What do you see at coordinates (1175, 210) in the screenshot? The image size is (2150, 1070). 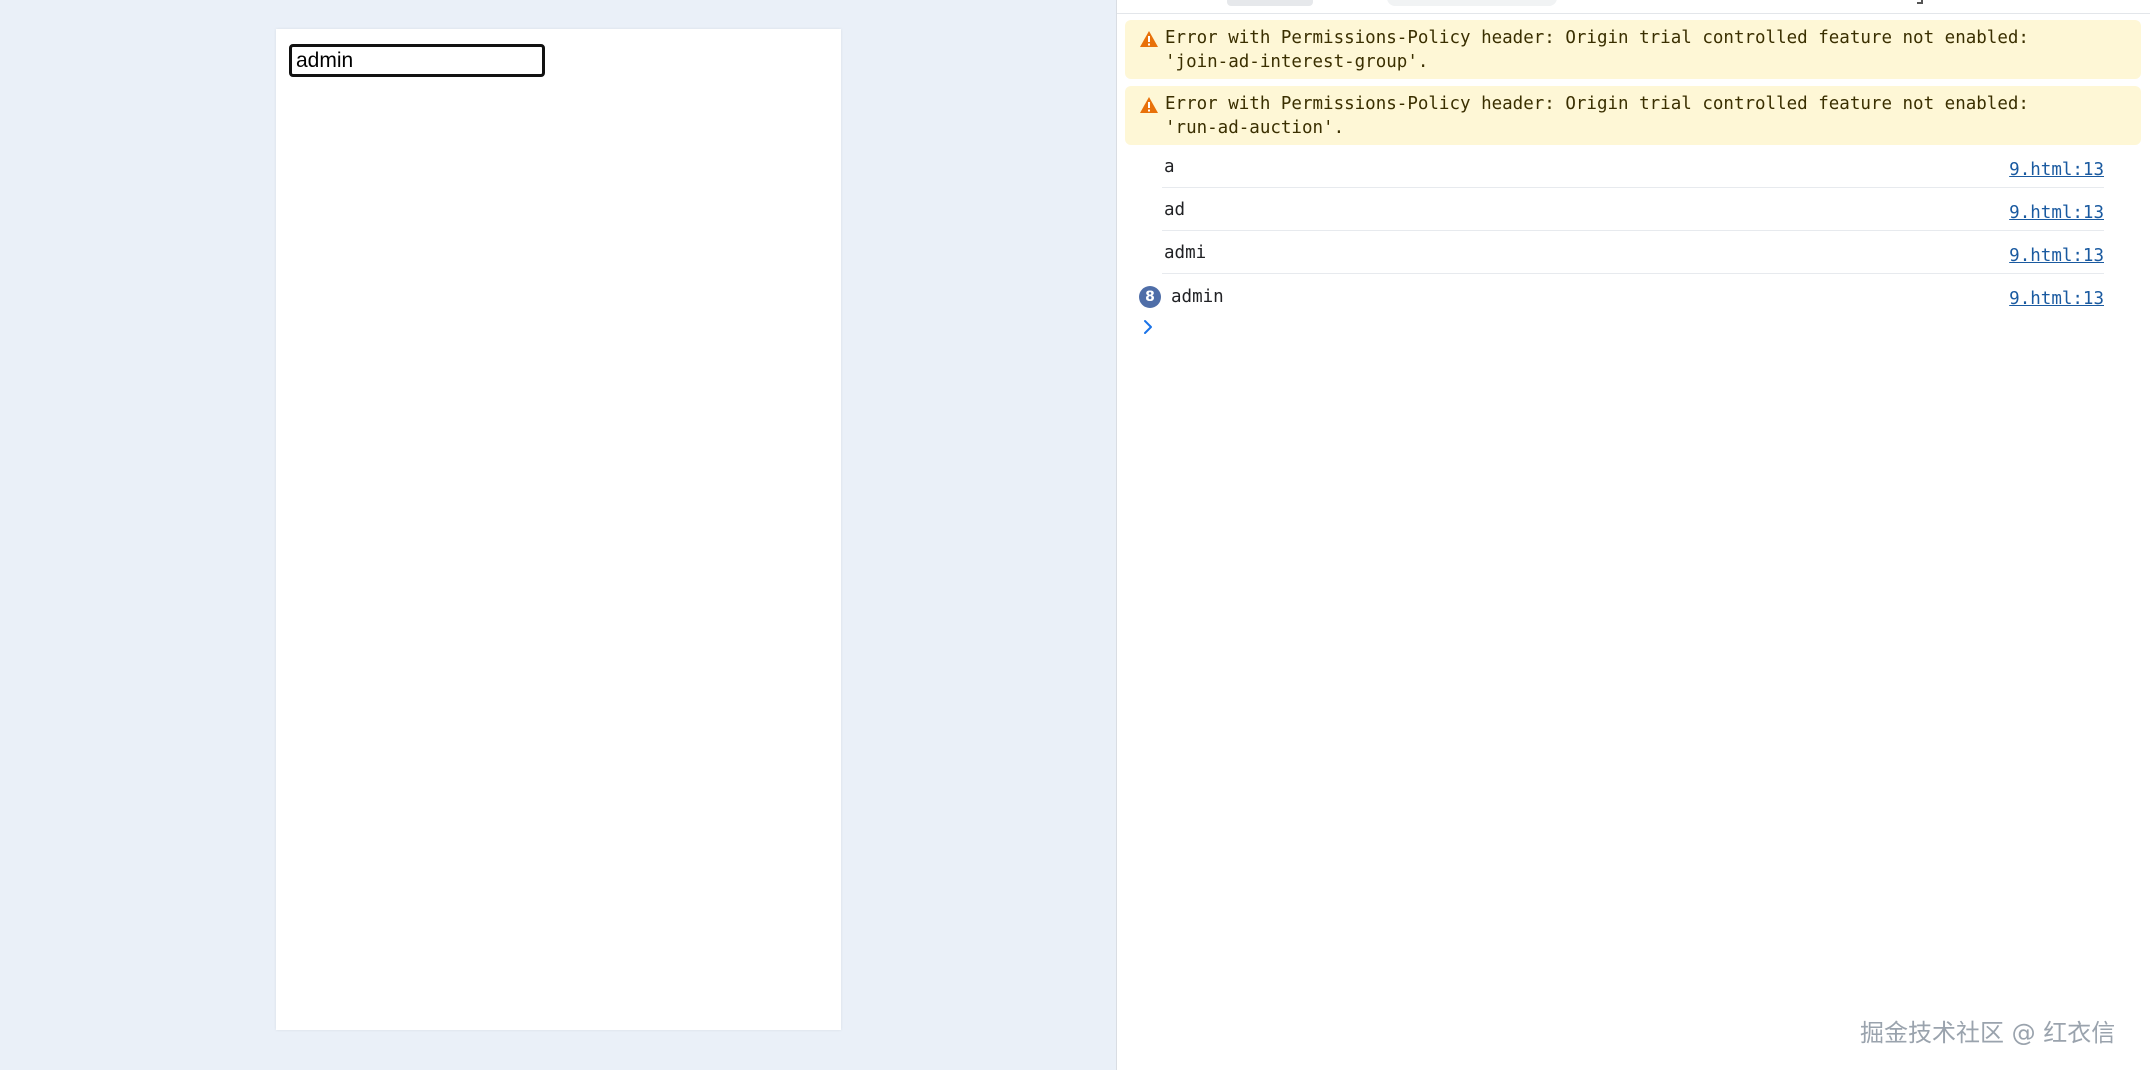 I see `log-message: ad` at bounding box center [1175, 210].